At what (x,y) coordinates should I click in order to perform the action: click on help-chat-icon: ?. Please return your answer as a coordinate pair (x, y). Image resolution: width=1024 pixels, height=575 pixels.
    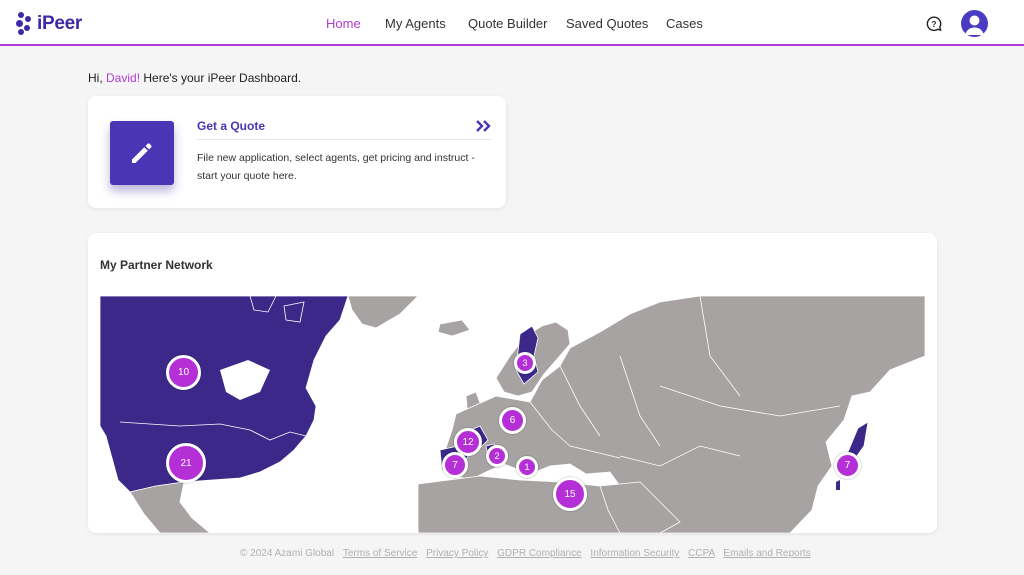
    Looking at the image, I should click on (934, 24).